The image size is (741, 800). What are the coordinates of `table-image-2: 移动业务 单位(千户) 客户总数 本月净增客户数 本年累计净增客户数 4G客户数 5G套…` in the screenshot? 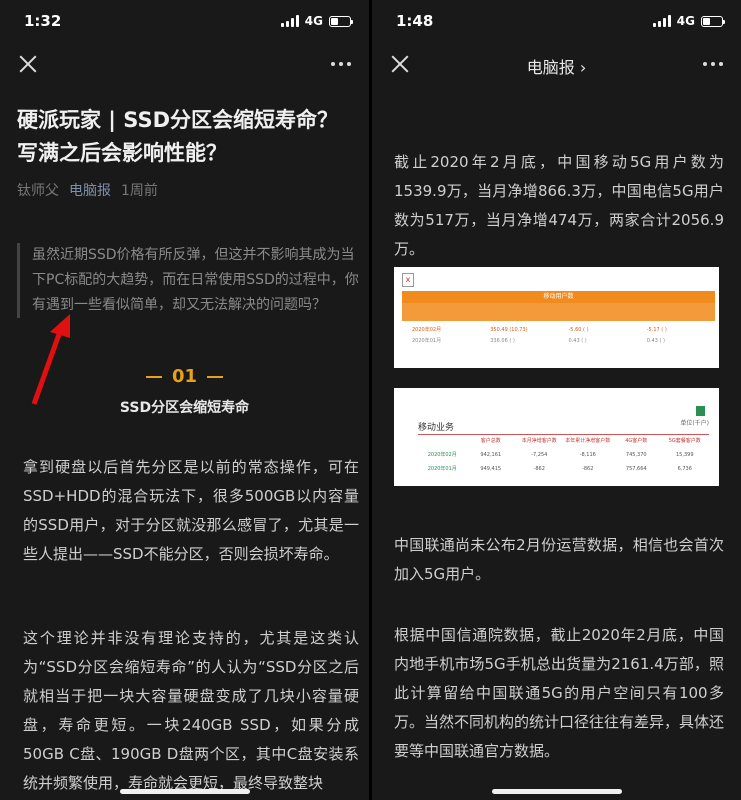 It's located at (556, 437).